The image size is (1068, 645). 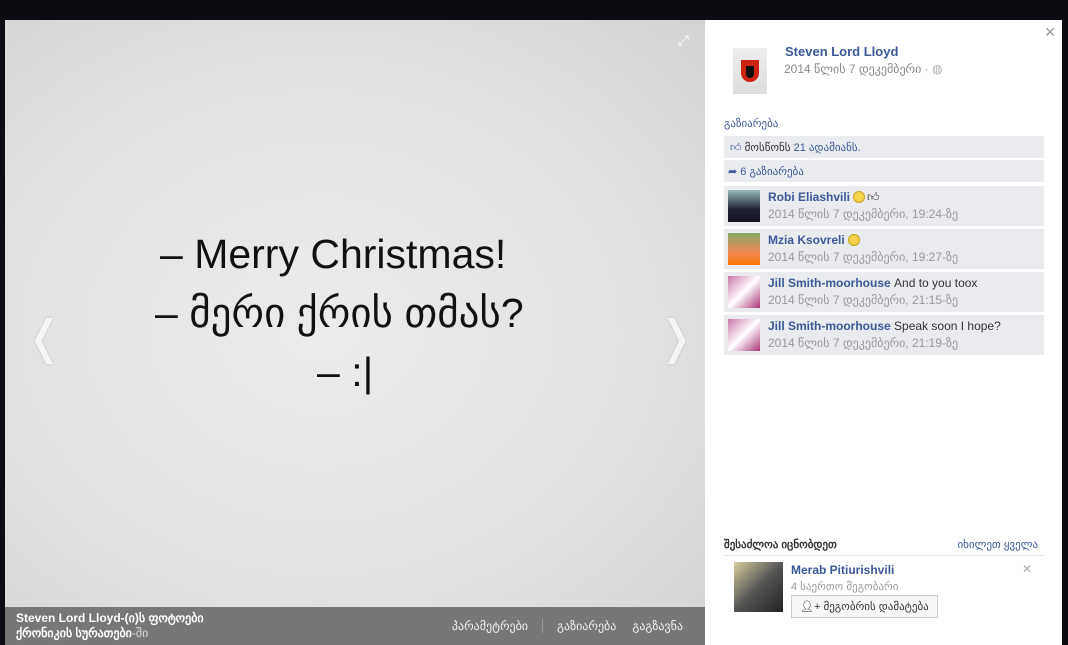 I want to click on add-friend-icon: 👤︎+, so click(x=810, y=607).